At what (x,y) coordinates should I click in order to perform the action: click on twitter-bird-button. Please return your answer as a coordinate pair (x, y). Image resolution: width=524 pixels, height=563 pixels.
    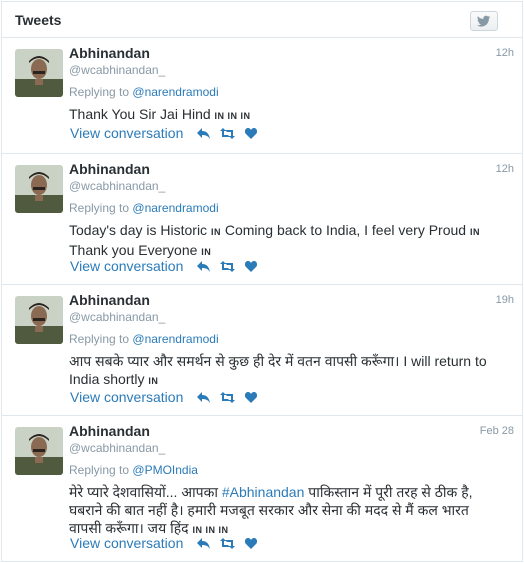
    Looking at the image, I should click on (484, 21).